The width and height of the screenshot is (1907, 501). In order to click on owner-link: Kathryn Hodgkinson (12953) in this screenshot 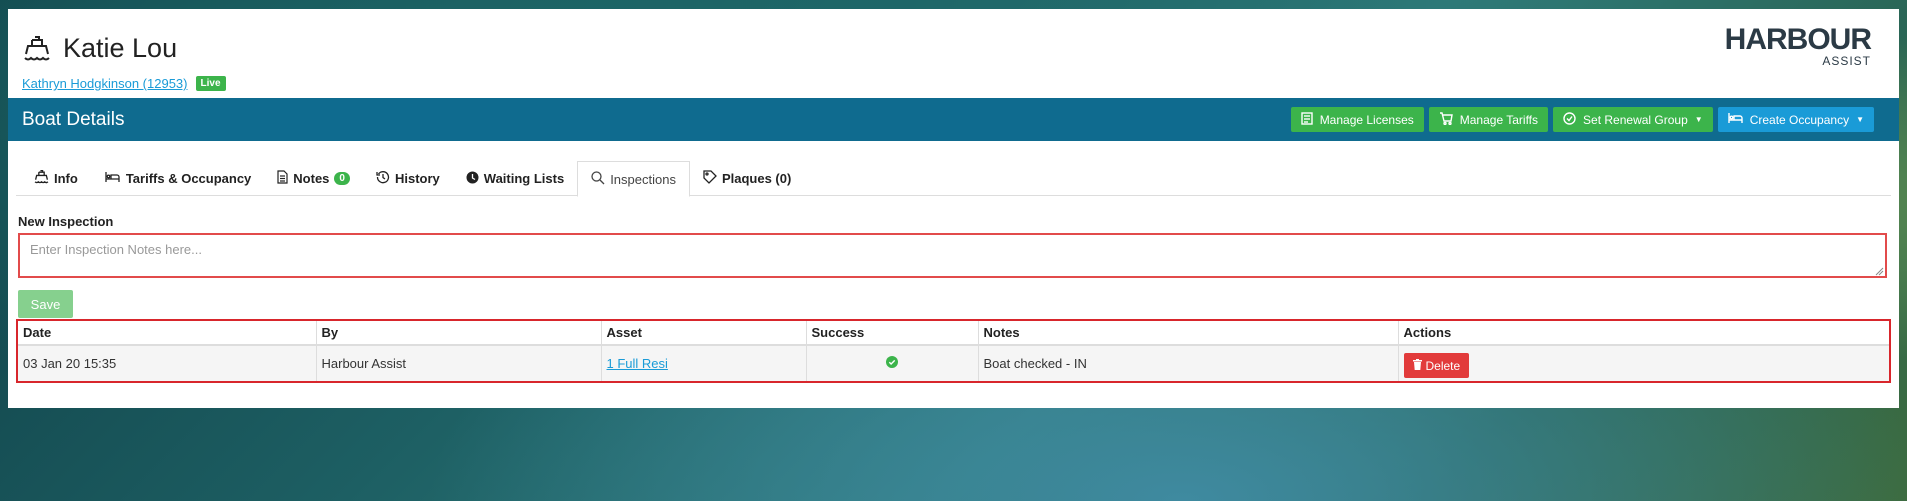, I will do `click(105, 83)`.